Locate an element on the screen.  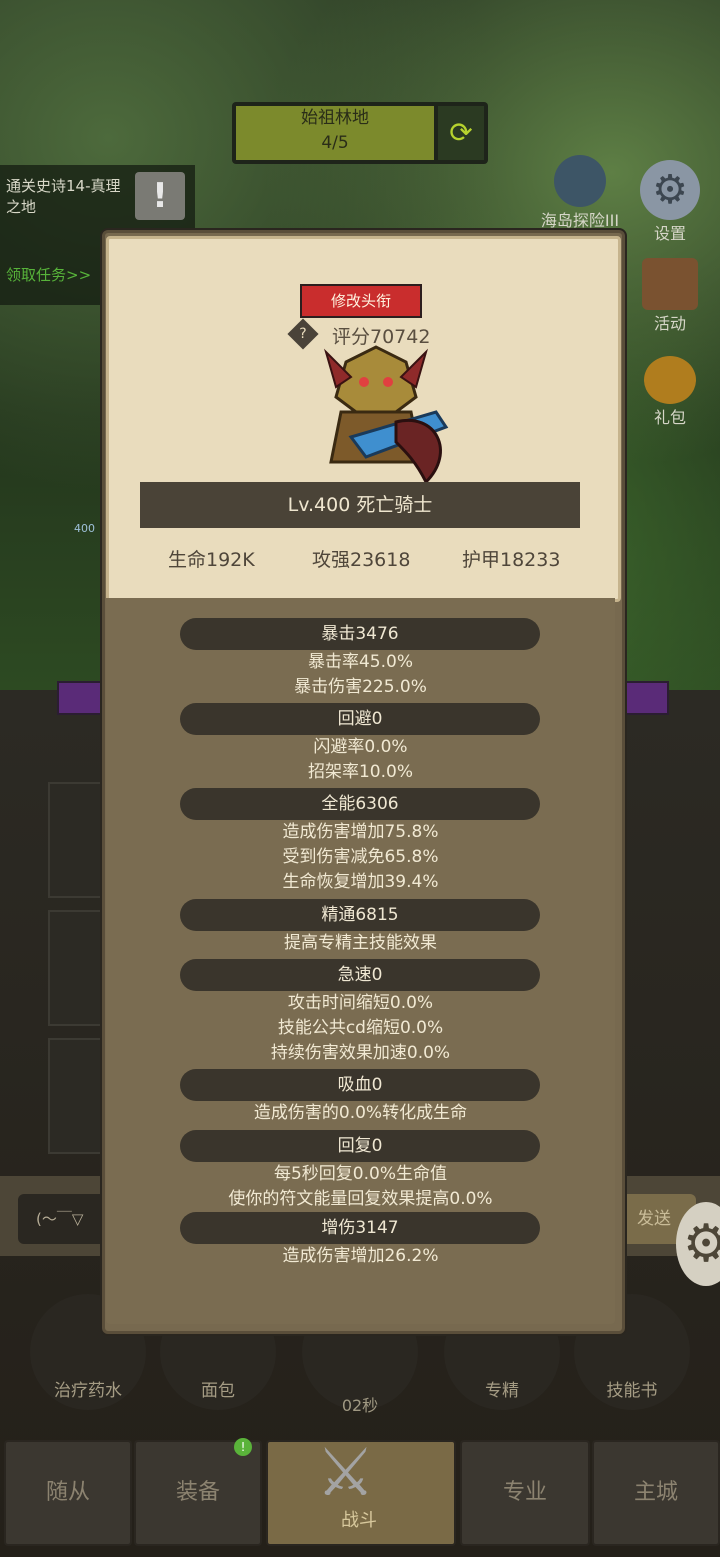
notification-badge: ! is located at coordinates (243, 1447).